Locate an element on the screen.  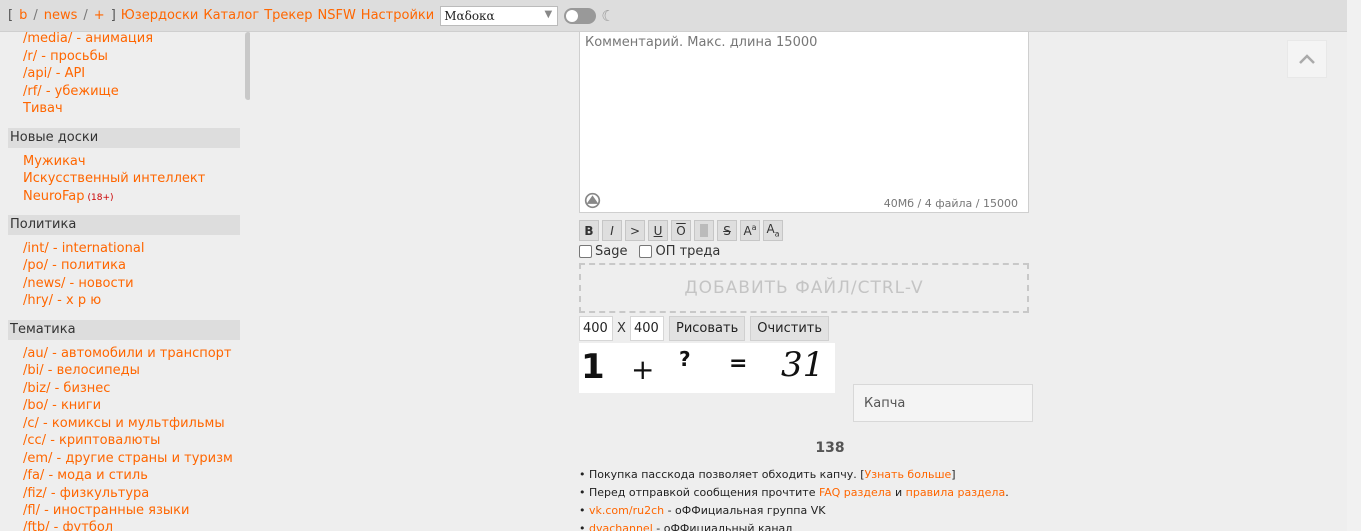
subscript-icon: Aa is located at coordinates (773, 230).